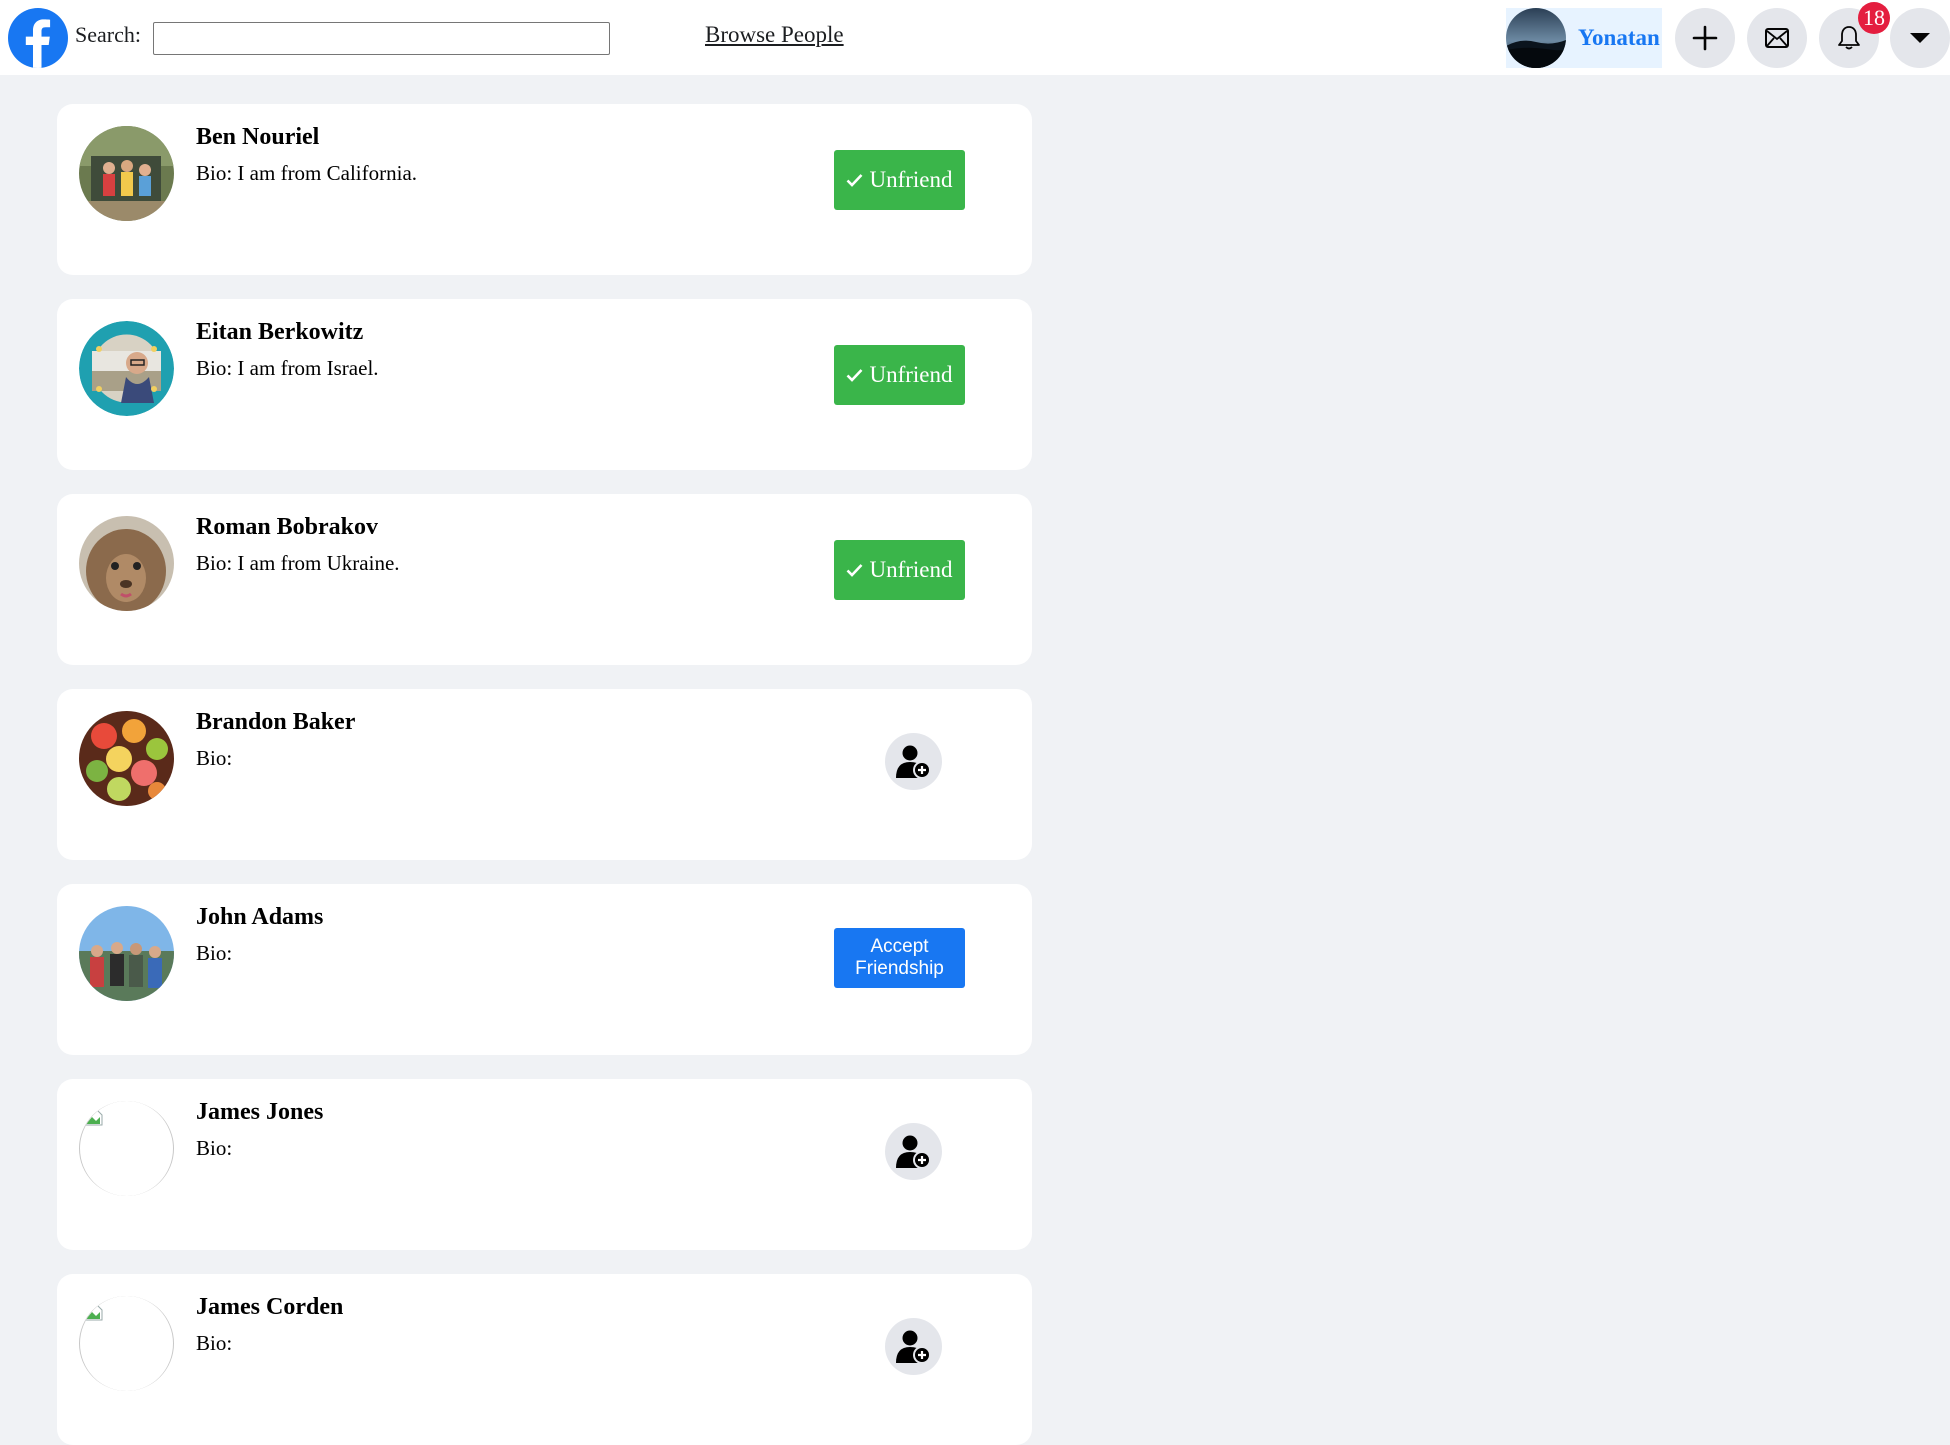  Describe the element at coordinates (975, 37) in the screenshot. I see `top-navigation-bar: Search: Browse People Yonatan 18` at that location.